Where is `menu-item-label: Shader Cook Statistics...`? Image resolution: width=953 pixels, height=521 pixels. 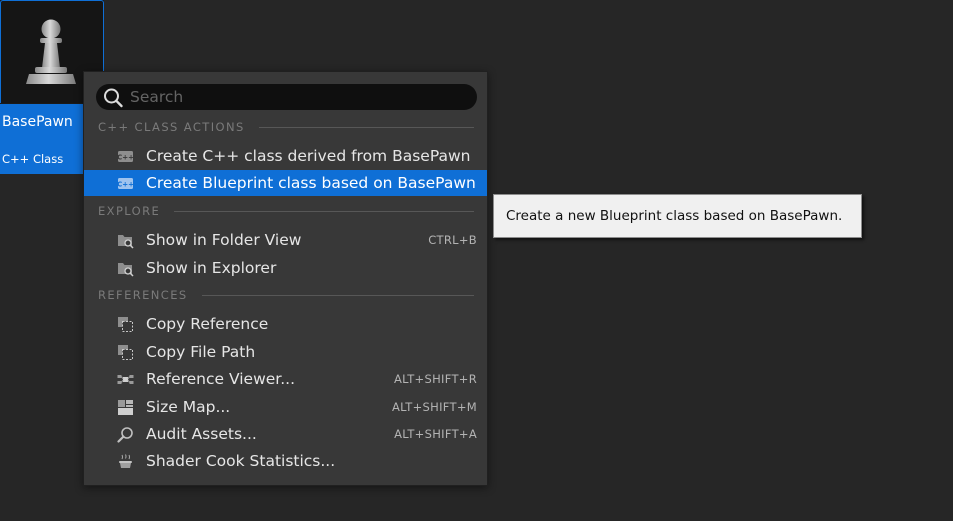
menu-item-label: Shader Cook Statistics... is located at coordinates (241, 461).